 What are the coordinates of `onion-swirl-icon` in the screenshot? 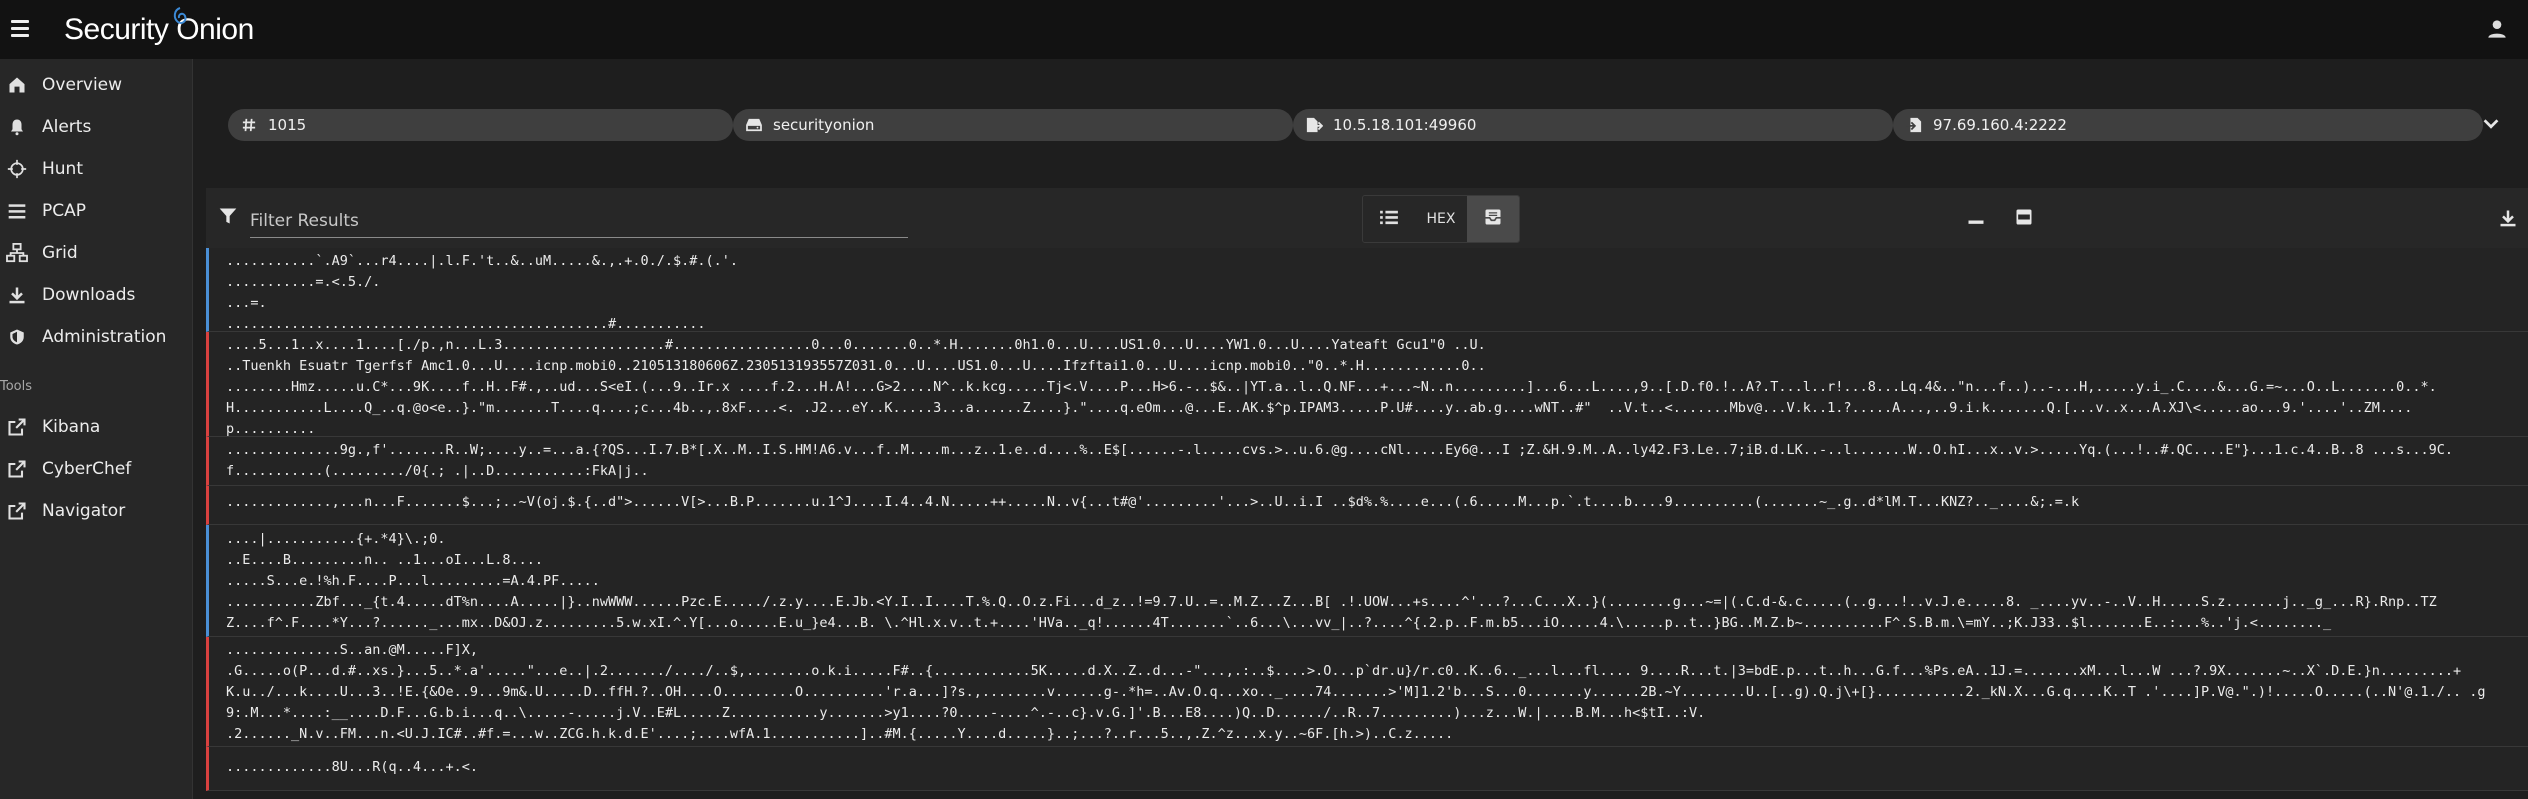 It's located at (180, 16).